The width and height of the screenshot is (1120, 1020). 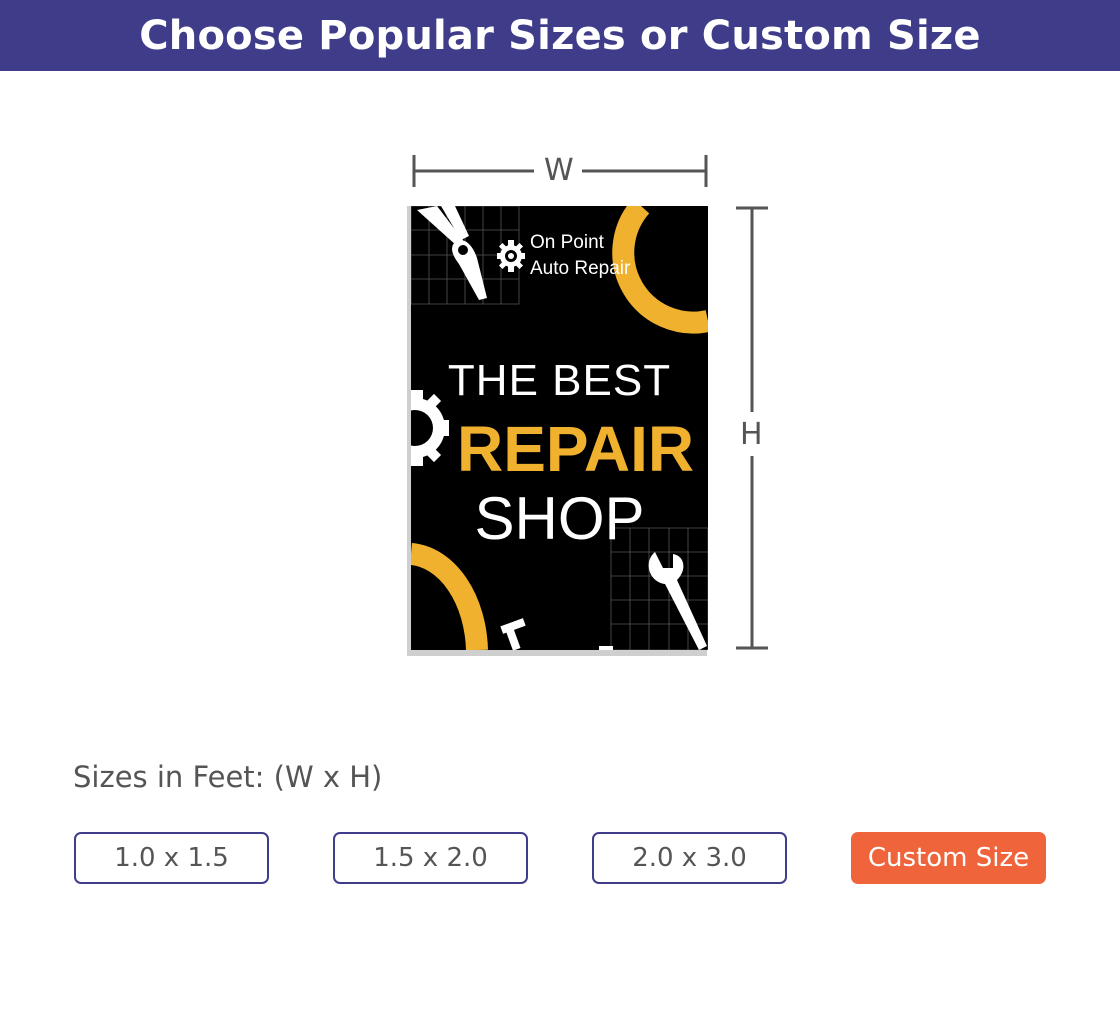 What do you see at coordinates (430, 858) in the screenshot?
I see `size-option-1-5x2-0: 1.5 x 2.0` at bounding box center [430, 858].